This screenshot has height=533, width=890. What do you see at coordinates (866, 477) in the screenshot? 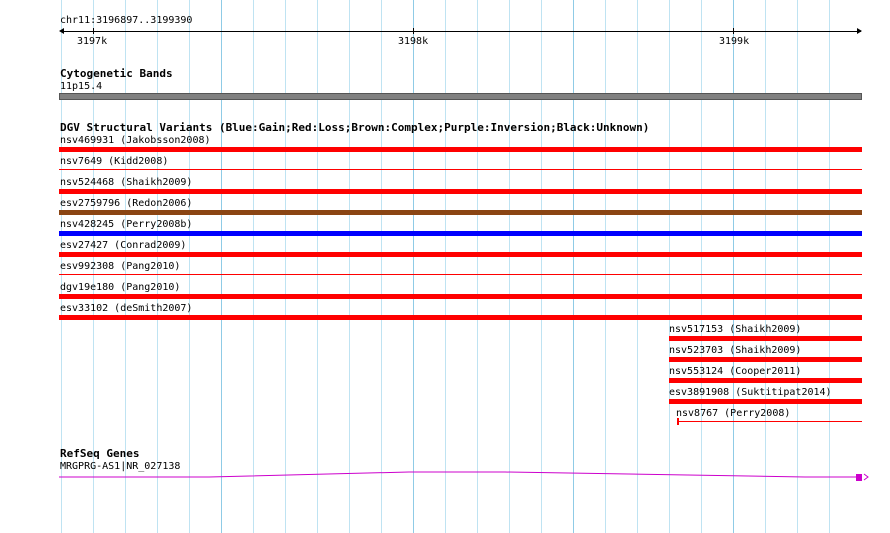
I see `strand-arrow-icon` at bounding box center [866, 477].